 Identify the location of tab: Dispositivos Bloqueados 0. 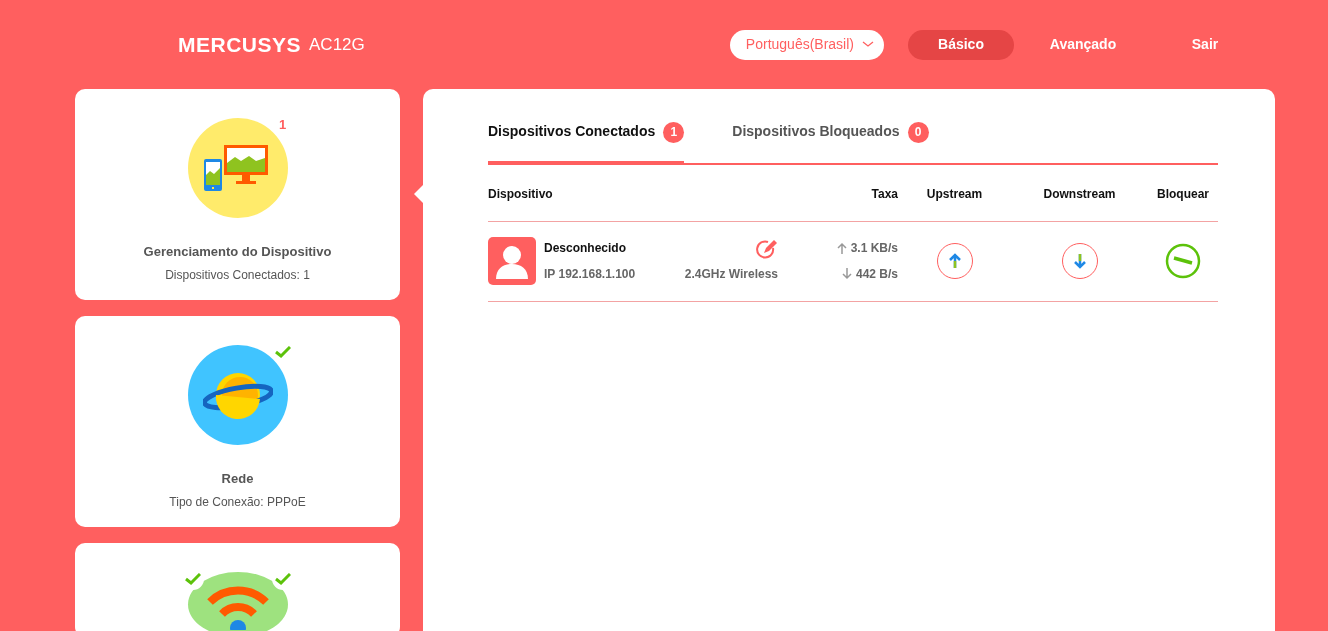
(830, 143).